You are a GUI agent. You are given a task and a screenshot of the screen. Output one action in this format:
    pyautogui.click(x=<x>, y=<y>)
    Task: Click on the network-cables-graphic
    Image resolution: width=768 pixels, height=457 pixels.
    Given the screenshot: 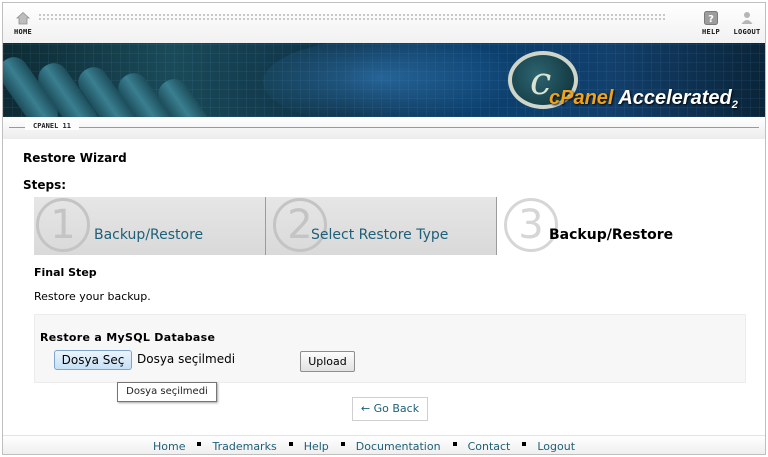 What is the action you would take?
    pyautogui.click(x=118, y=84)
    